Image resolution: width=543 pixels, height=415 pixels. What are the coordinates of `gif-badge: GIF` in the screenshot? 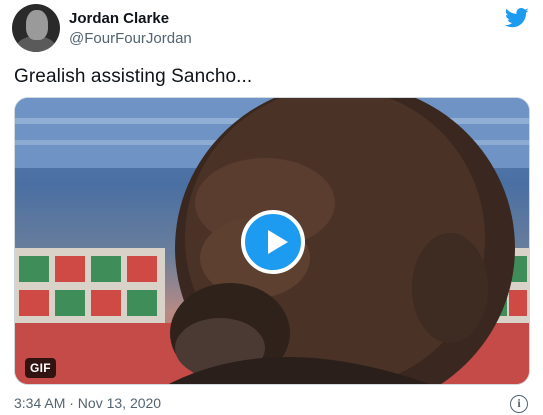 It's located at (40, 368).